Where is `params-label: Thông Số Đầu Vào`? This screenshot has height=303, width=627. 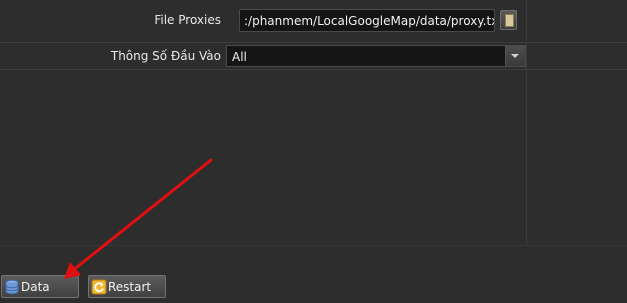 params-label: Thông Số Đầu Vào is located at coordinates (165, 56).